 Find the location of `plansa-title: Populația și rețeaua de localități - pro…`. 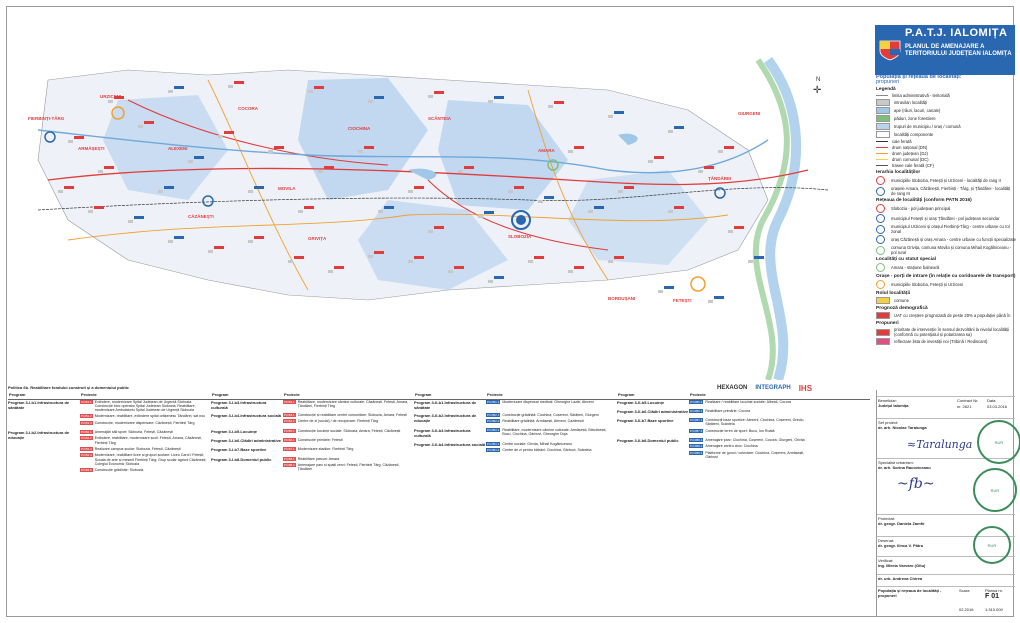

plansa-title: Populația și rețeaua de localități - pro… is located at coordinates (910, 593).